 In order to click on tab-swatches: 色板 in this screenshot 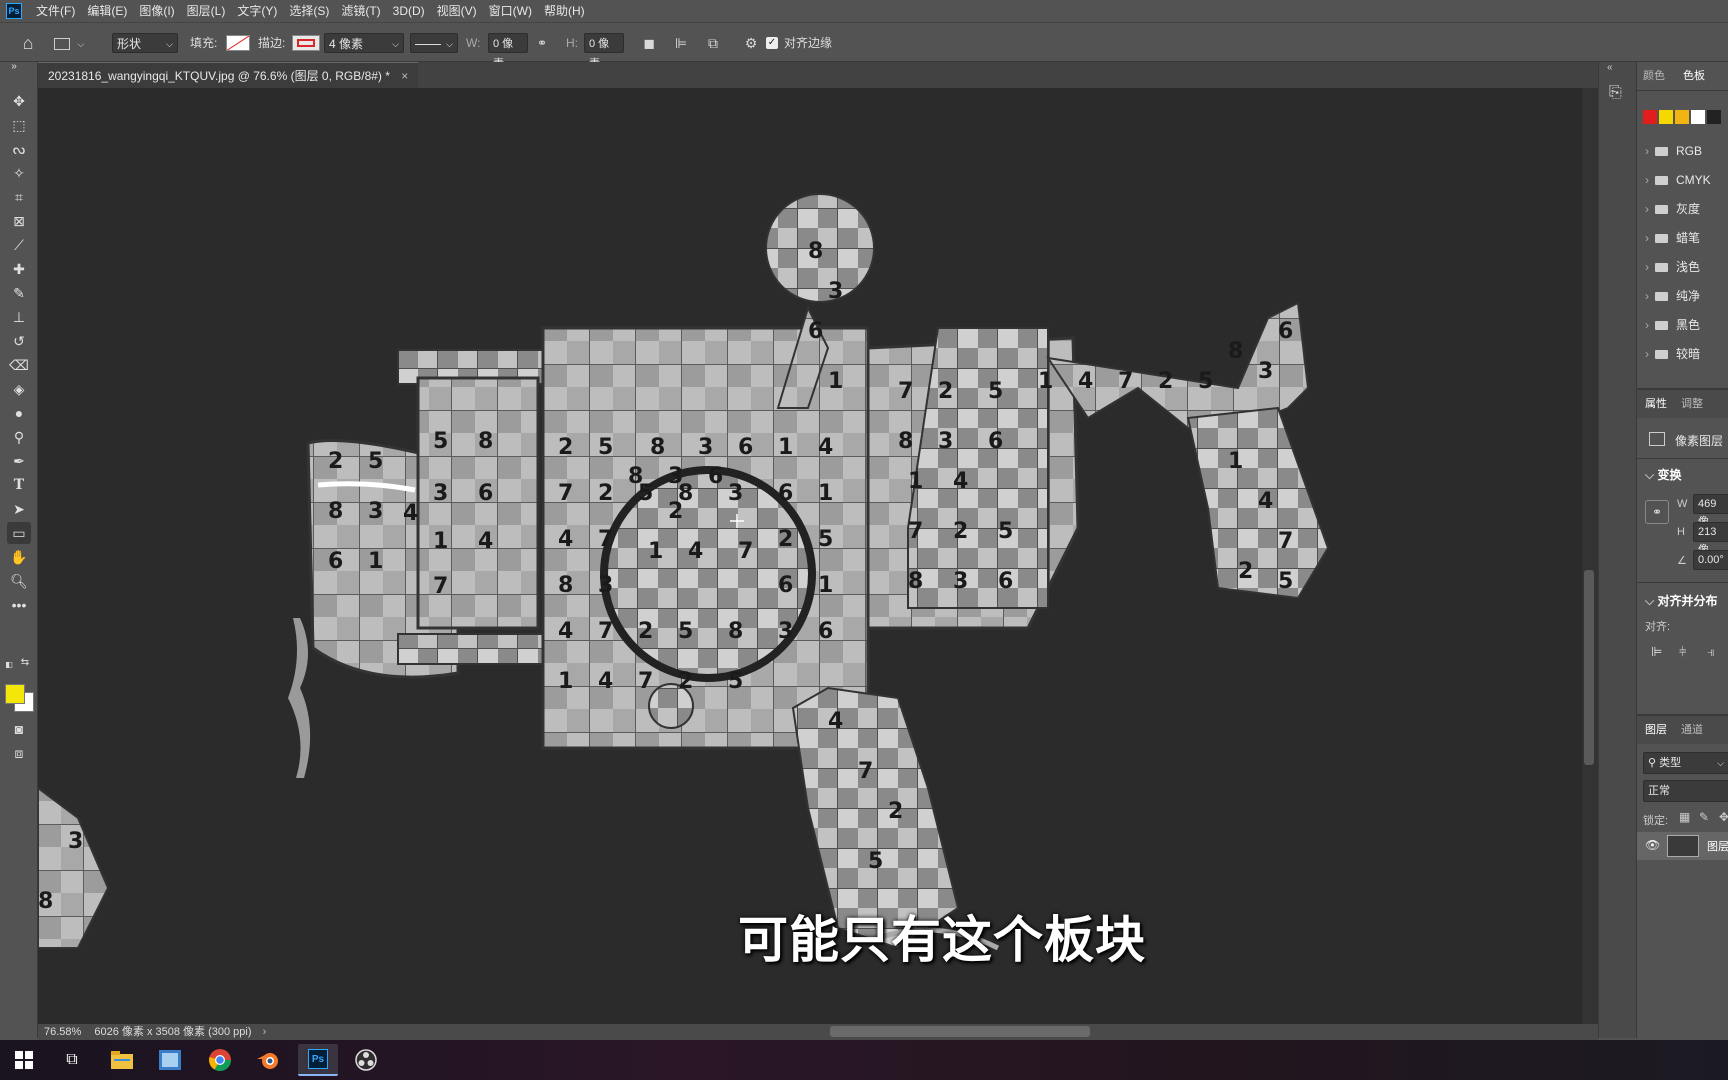, I will do `click(1694, 76)`.